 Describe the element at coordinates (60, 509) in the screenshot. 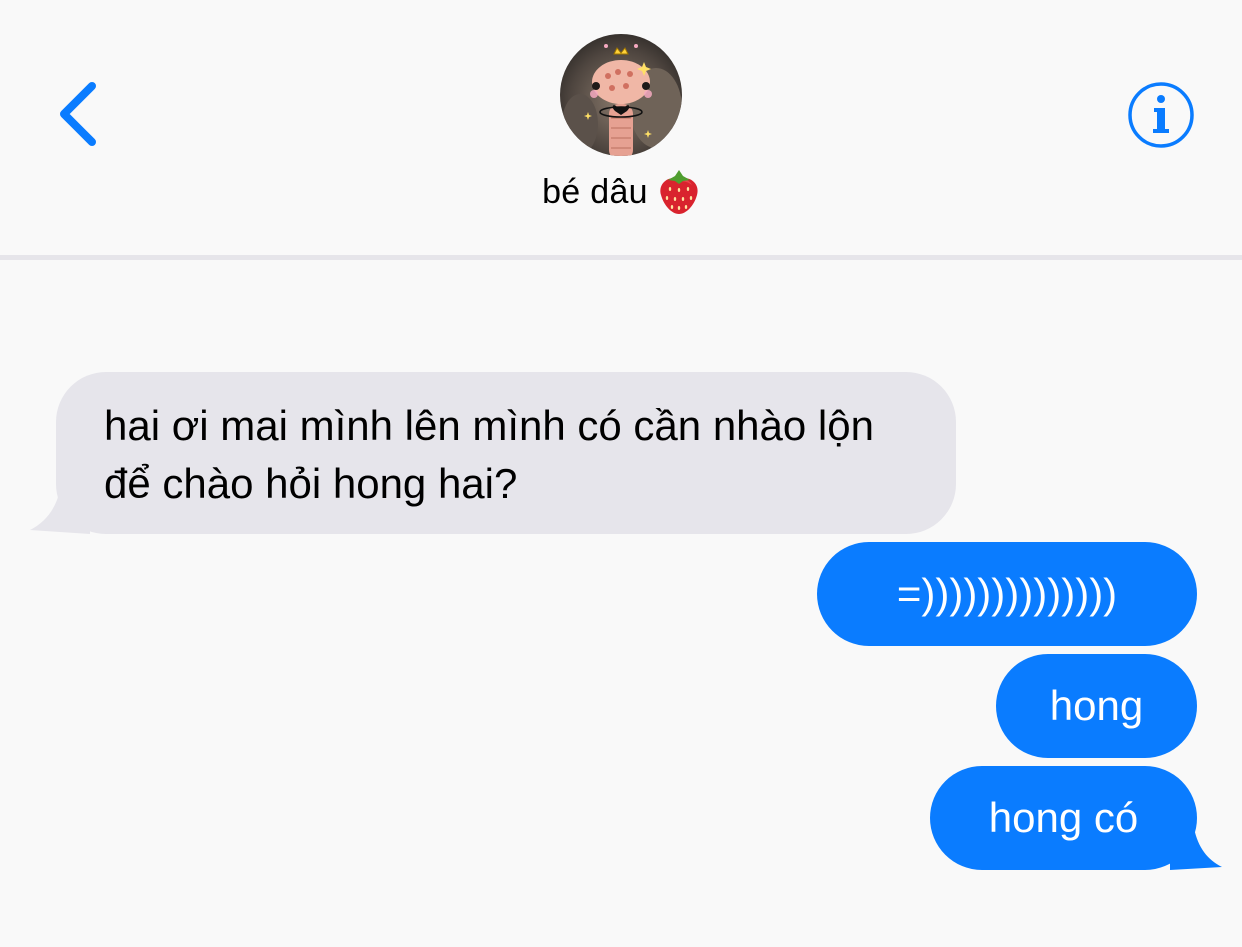

I see `incoming-bubble-tail` at that location.